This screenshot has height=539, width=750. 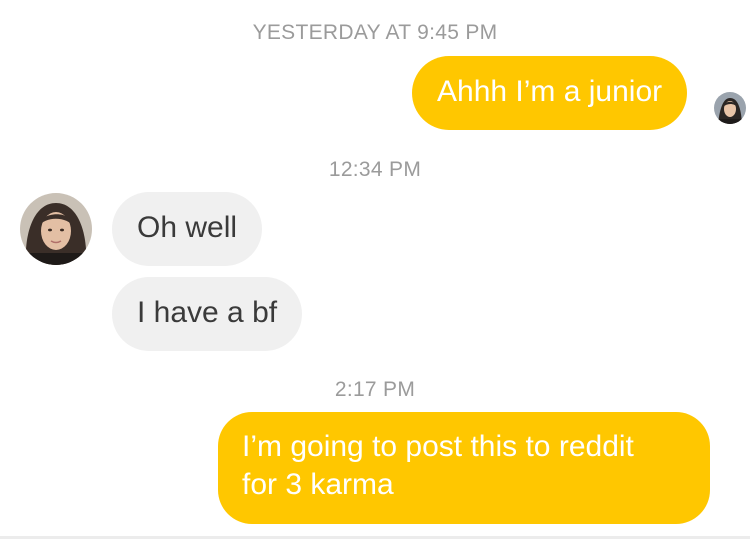 I want to click on message-text: Oh well, so click(x=187, y=227).